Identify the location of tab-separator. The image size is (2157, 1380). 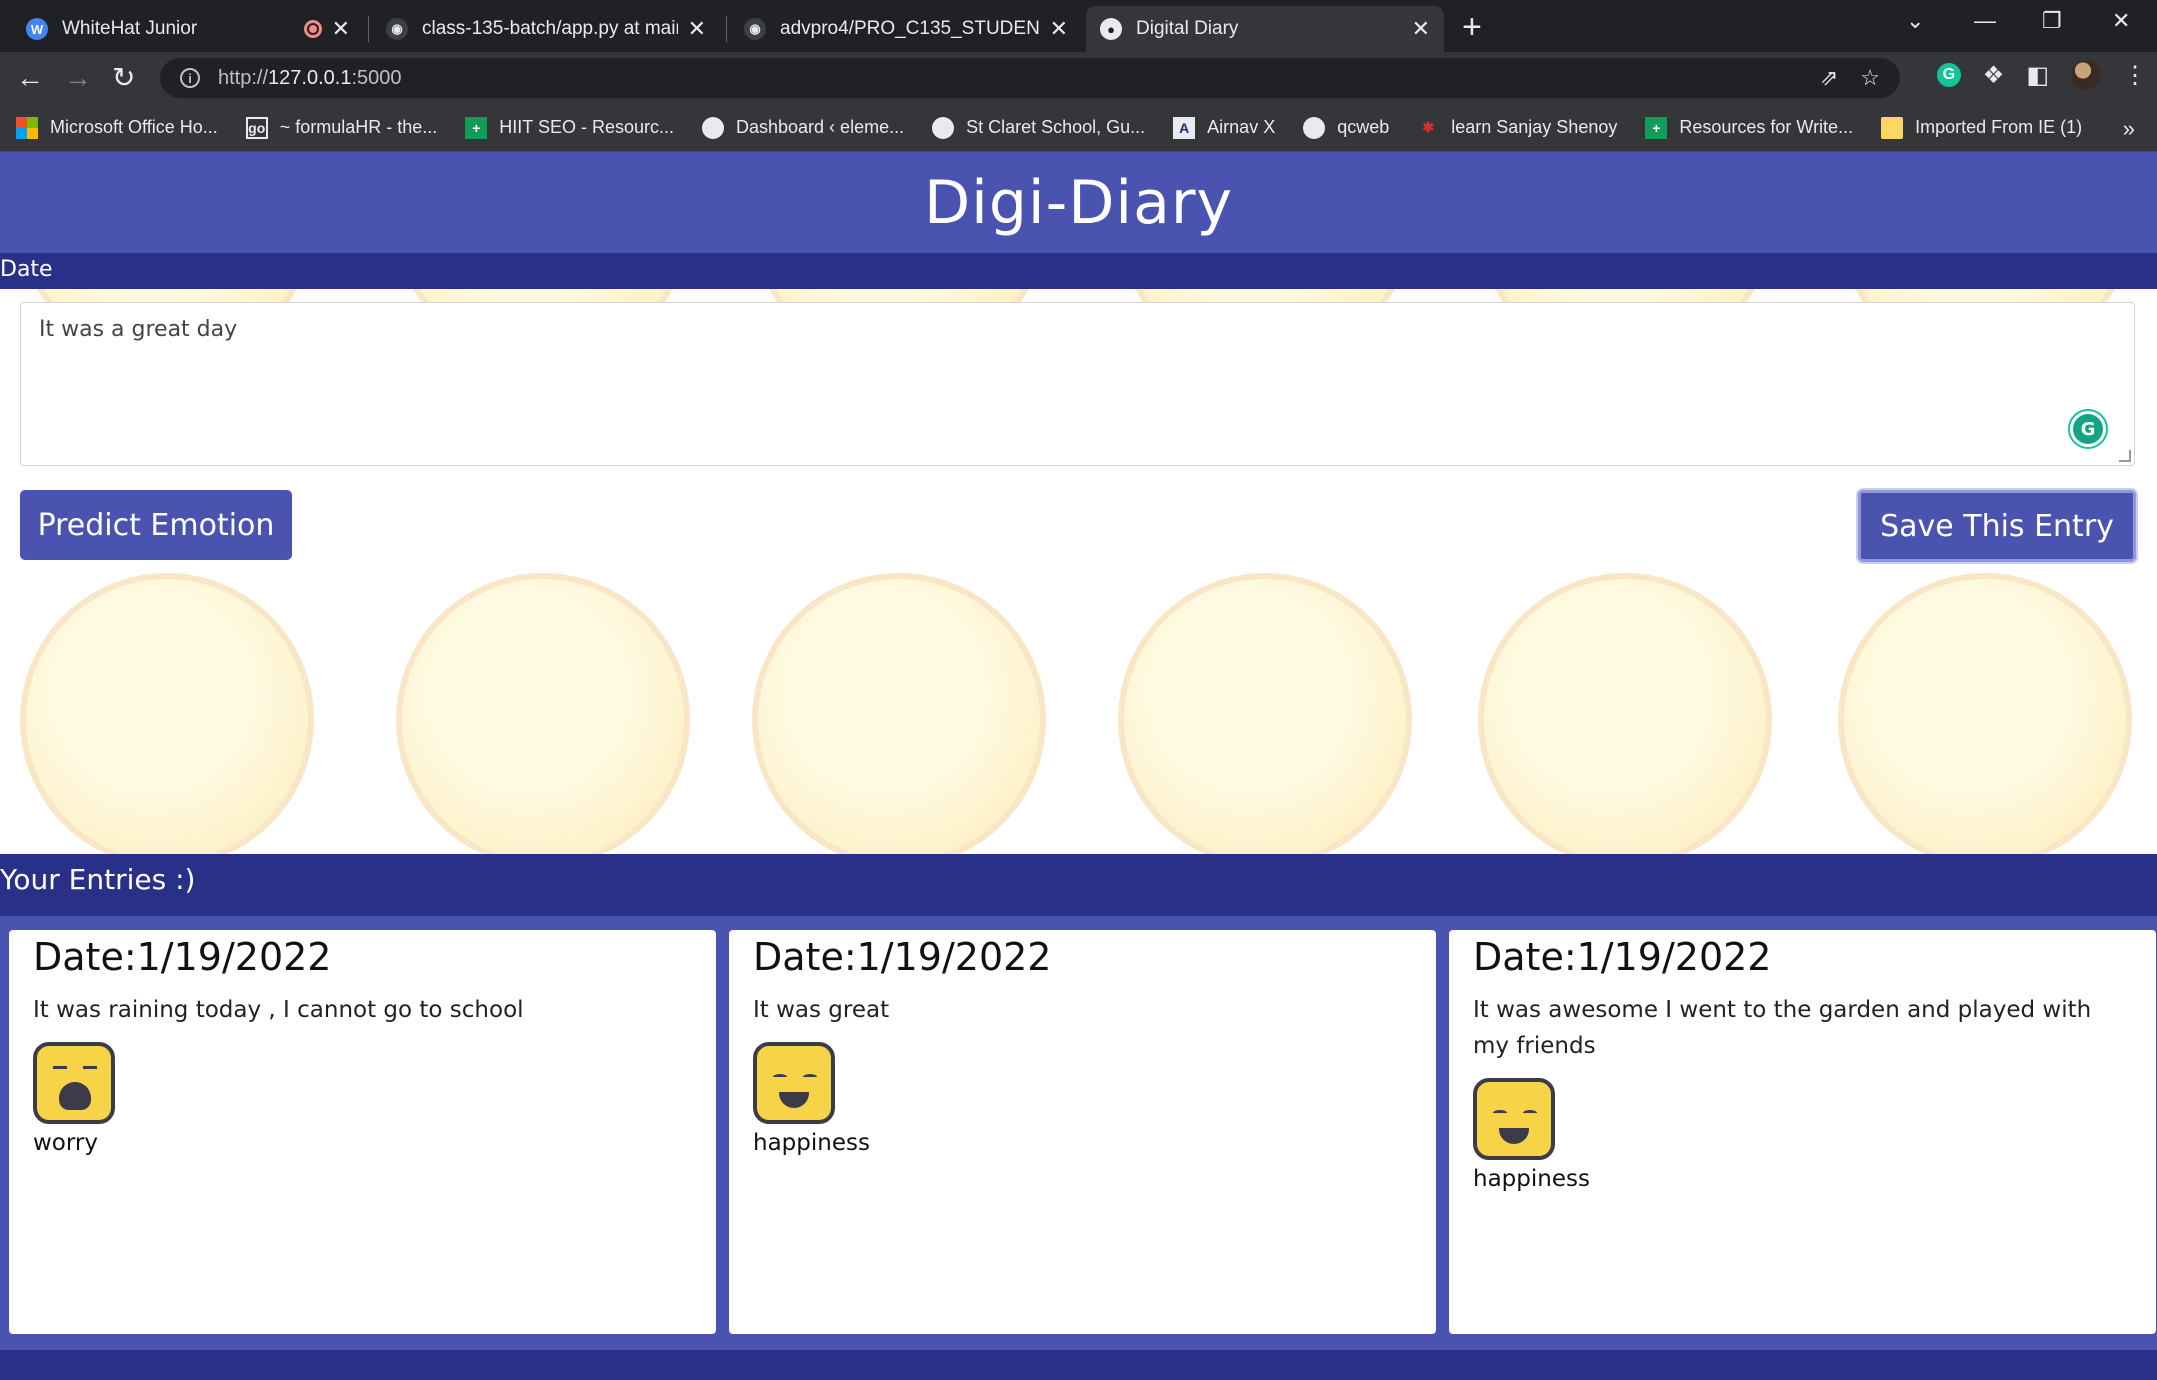
(726, 29).